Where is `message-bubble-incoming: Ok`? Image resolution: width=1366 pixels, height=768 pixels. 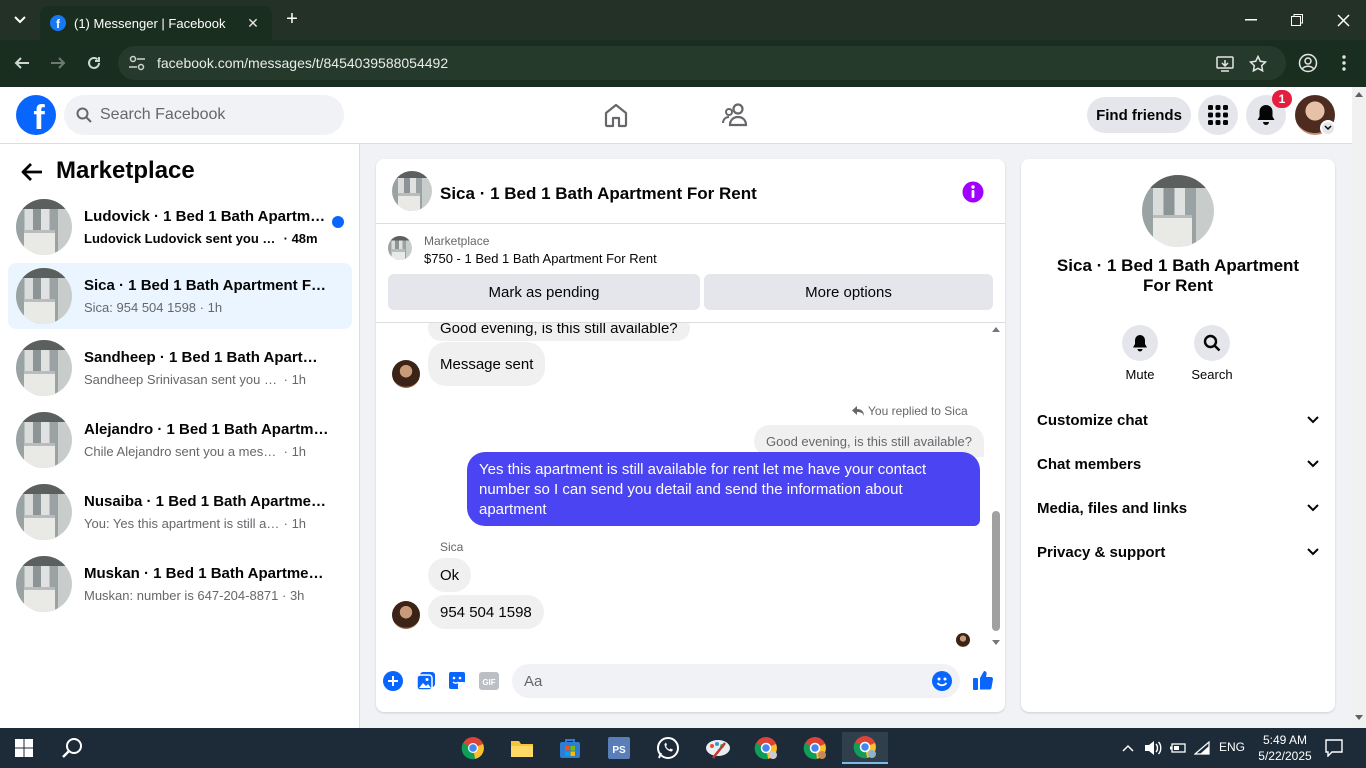
message-bubble-incoming: Ok is located at coordinates (450, 575).